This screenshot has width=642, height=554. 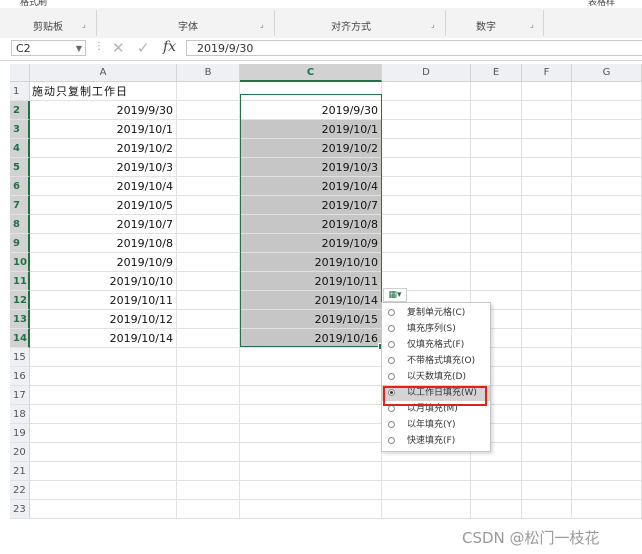 I want to click on cell-c17, so click(x=311, y=395).